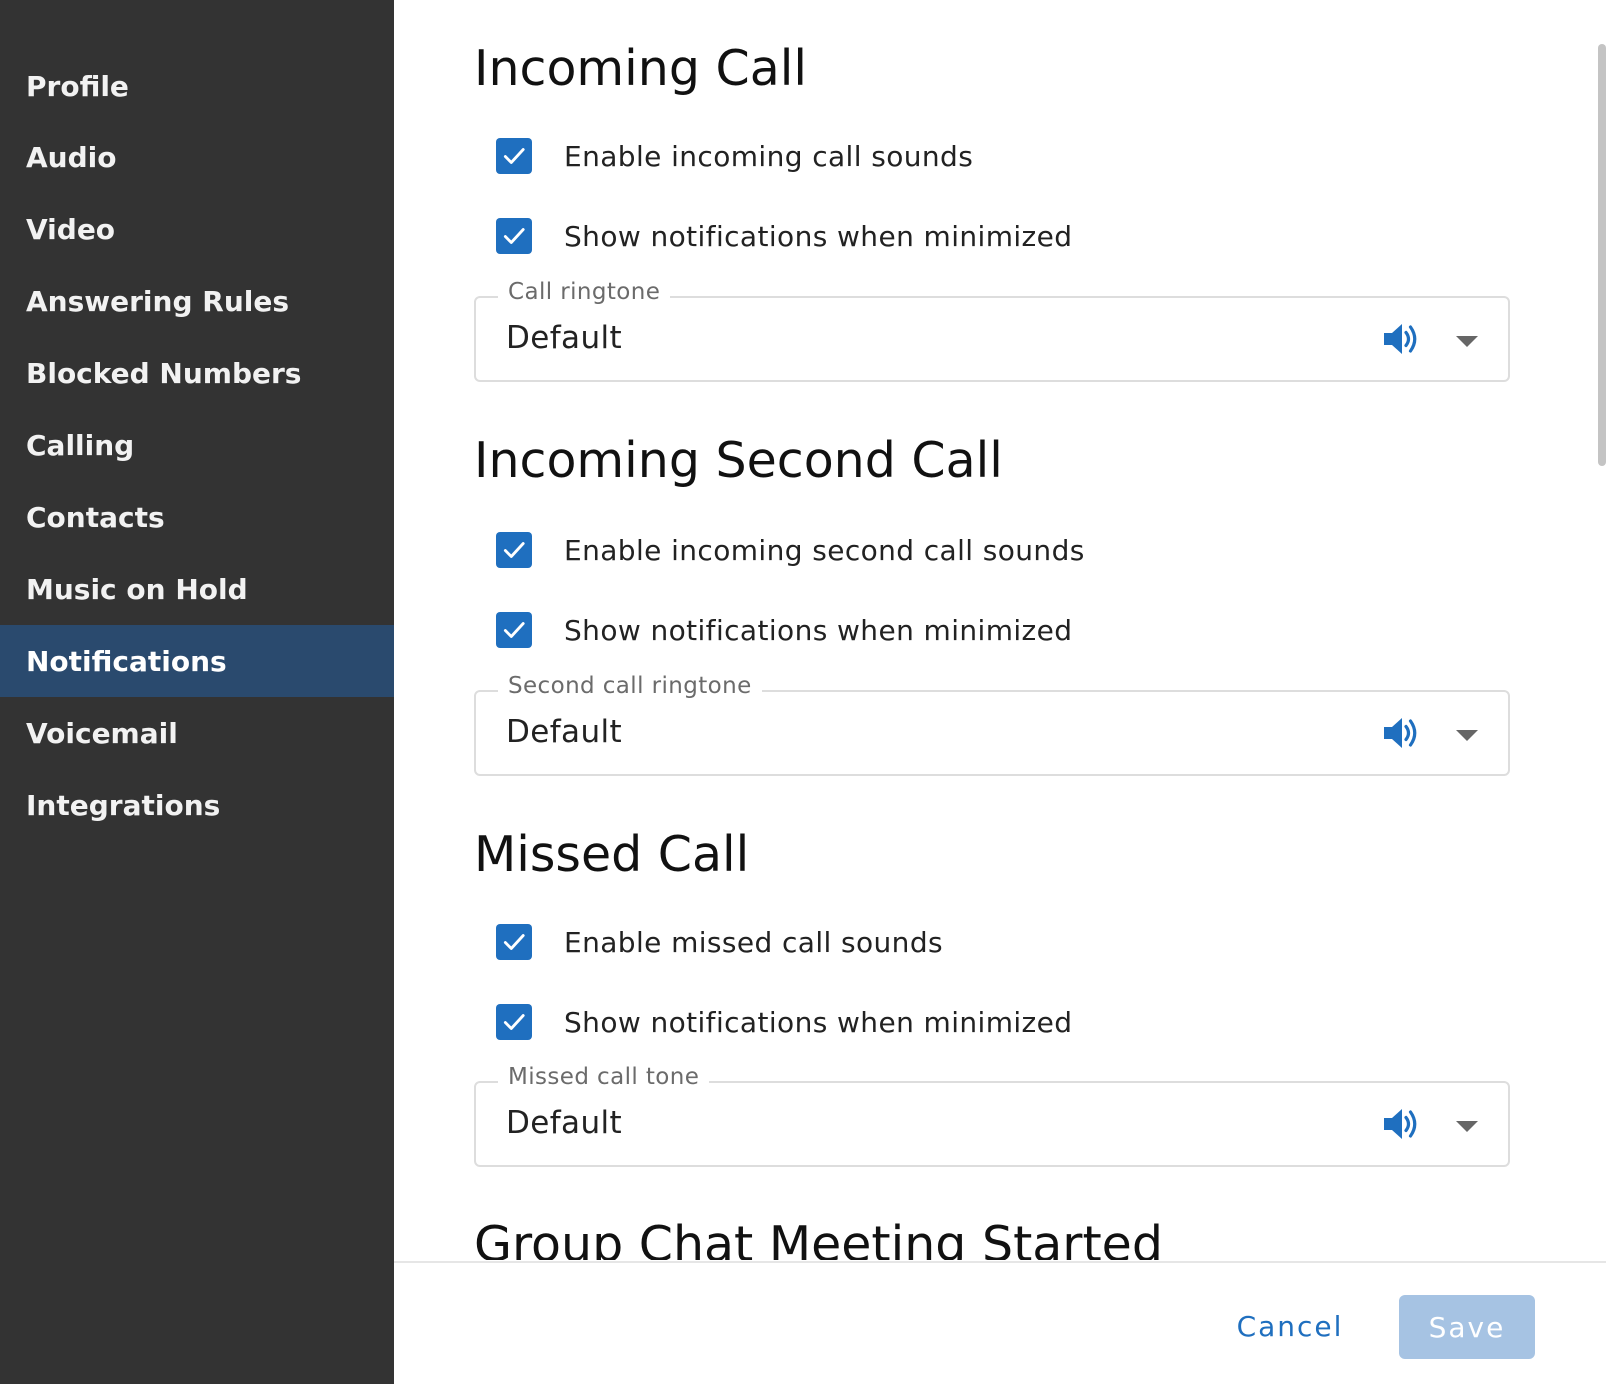  Describe the element at coordinates (197, 589) in the screenshot. I see `sidebar-item-music-on-hold: Music on Hold` at that location.